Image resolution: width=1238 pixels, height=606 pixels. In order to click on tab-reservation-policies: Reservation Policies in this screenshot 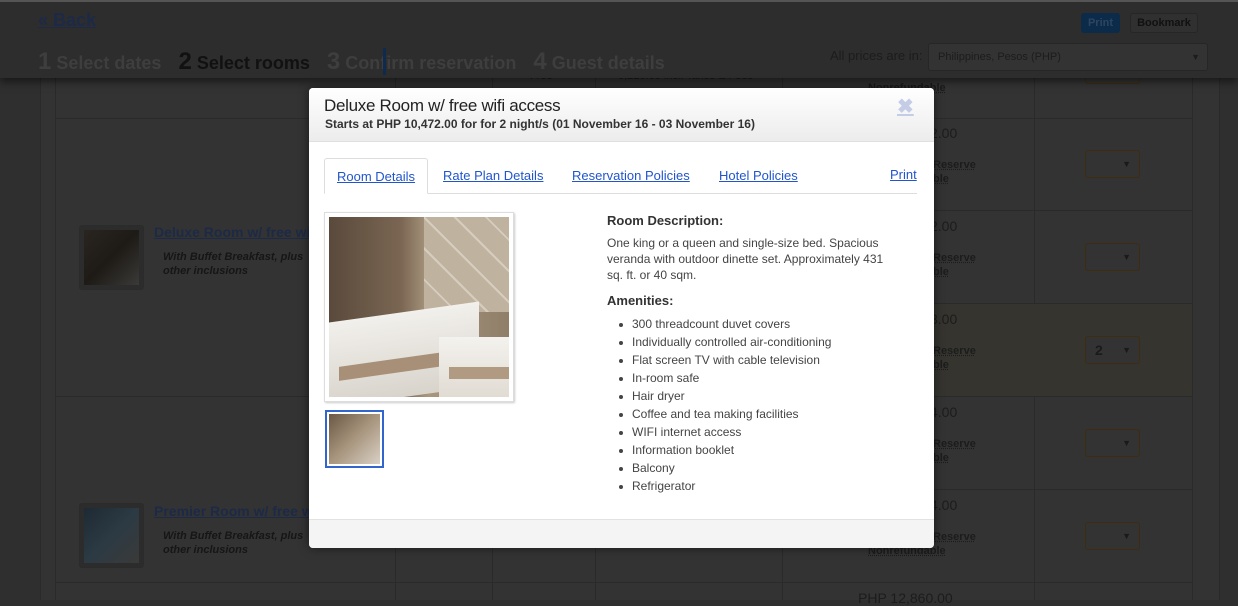, I will do `click(631, 176)`.